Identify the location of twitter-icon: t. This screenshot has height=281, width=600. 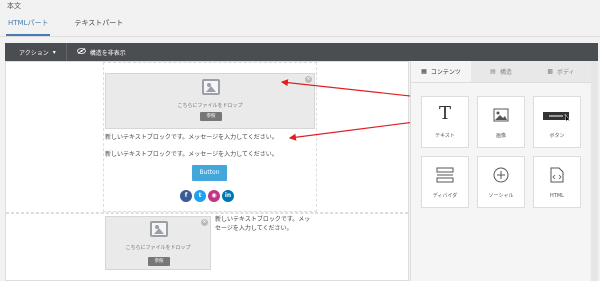
(200, 196).